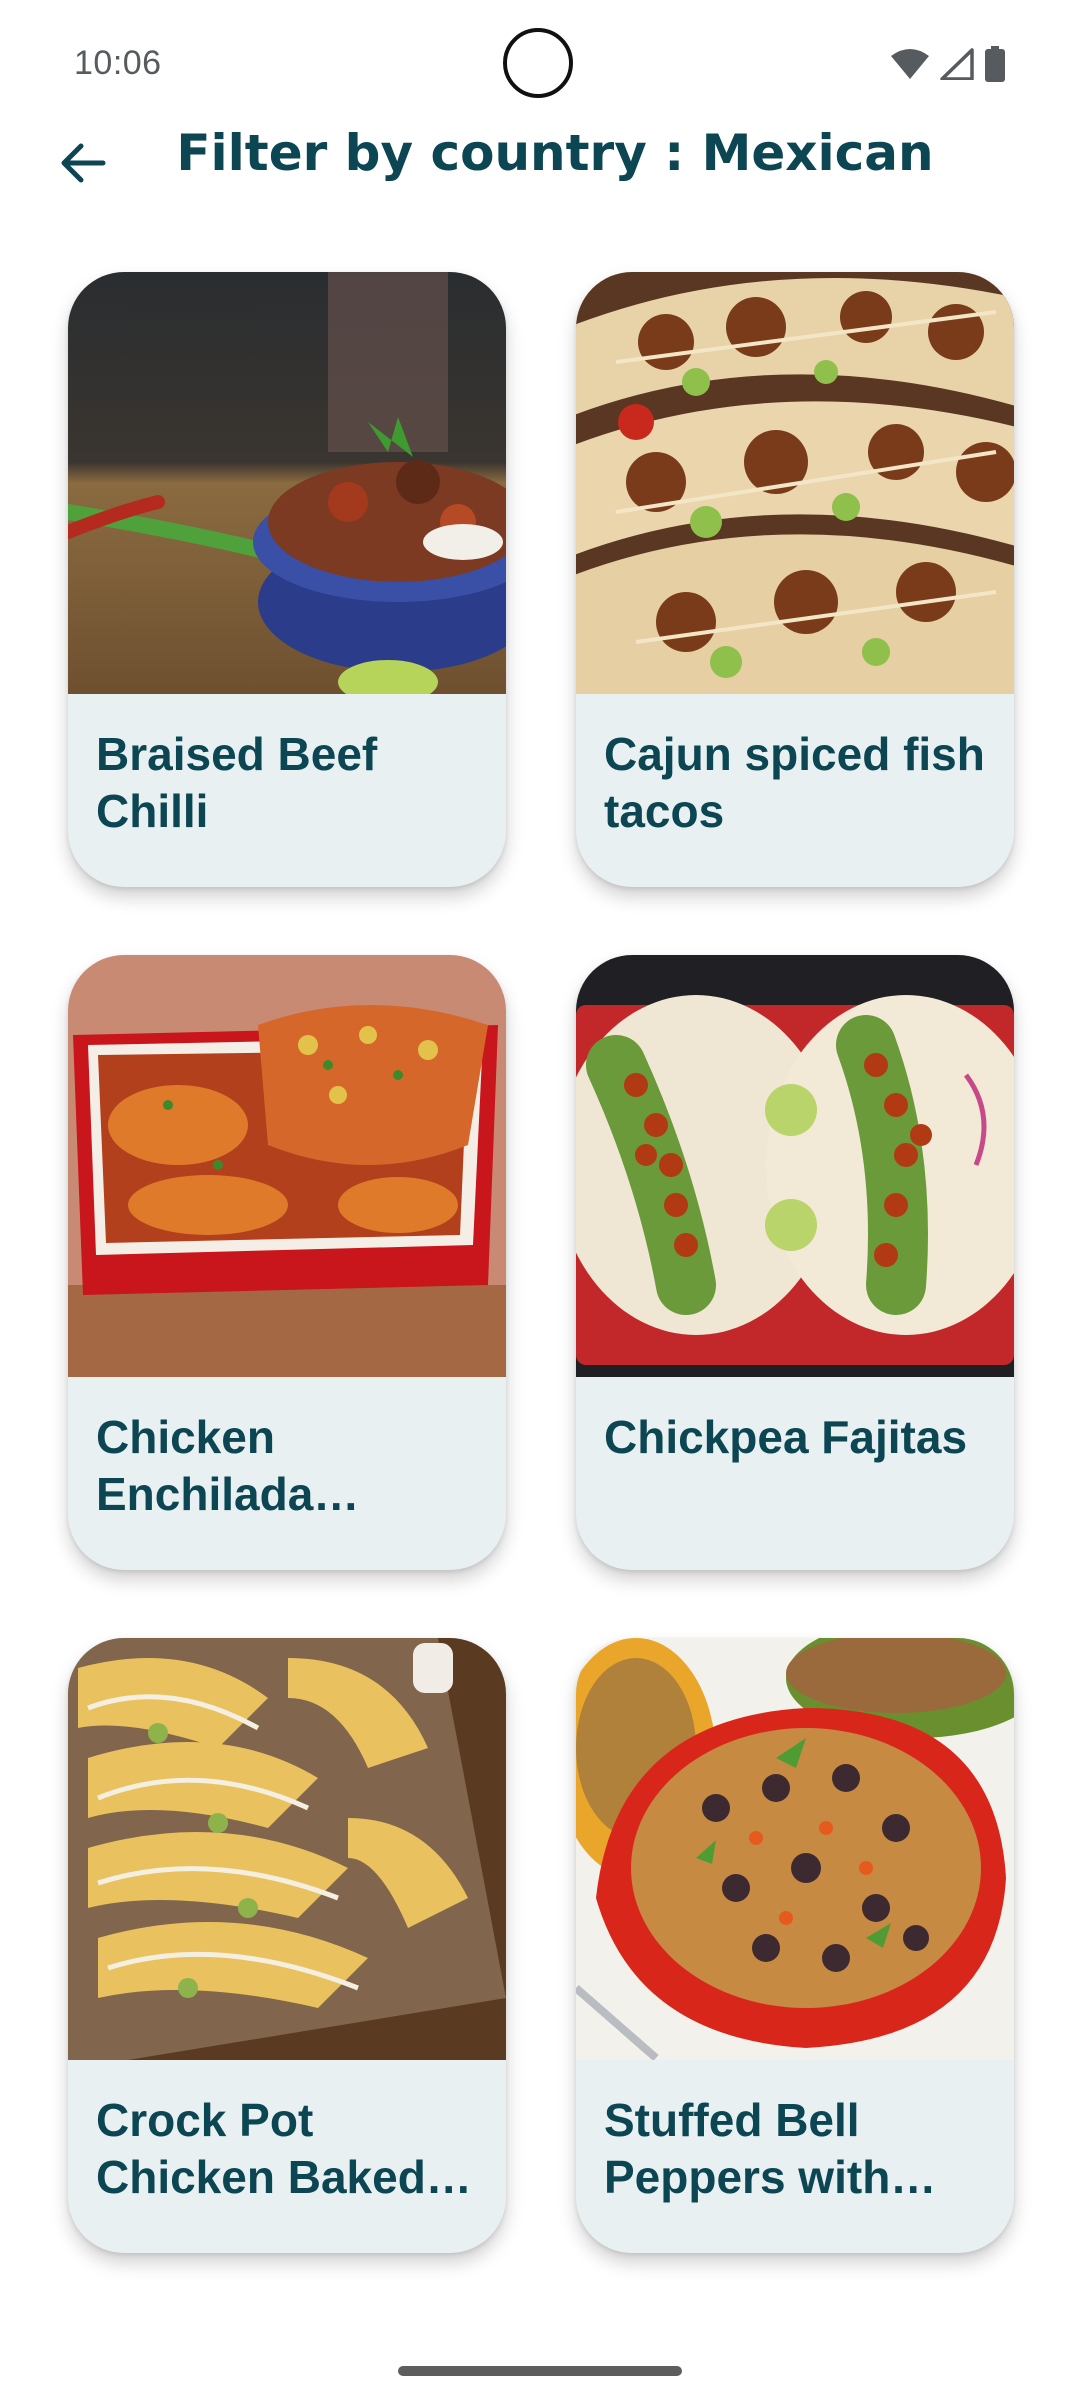 The width and height of the screenshot is (1080, 2400). Describe the element at coordinates (786, 1437) in the screenshot. I see `recipe-name: Chickpea Fajitas` at that location.